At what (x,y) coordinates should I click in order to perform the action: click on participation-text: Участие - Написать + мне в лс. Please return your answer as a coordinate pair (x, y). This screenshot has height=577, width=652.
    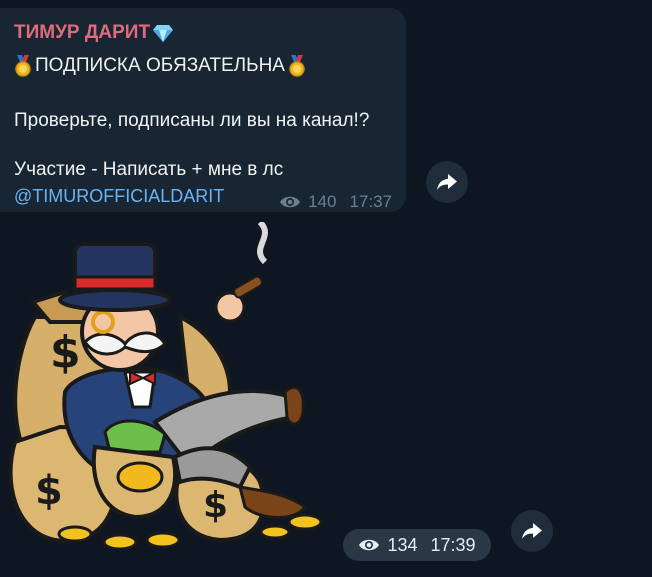
    Looking at the image, I should click on (149, 169).